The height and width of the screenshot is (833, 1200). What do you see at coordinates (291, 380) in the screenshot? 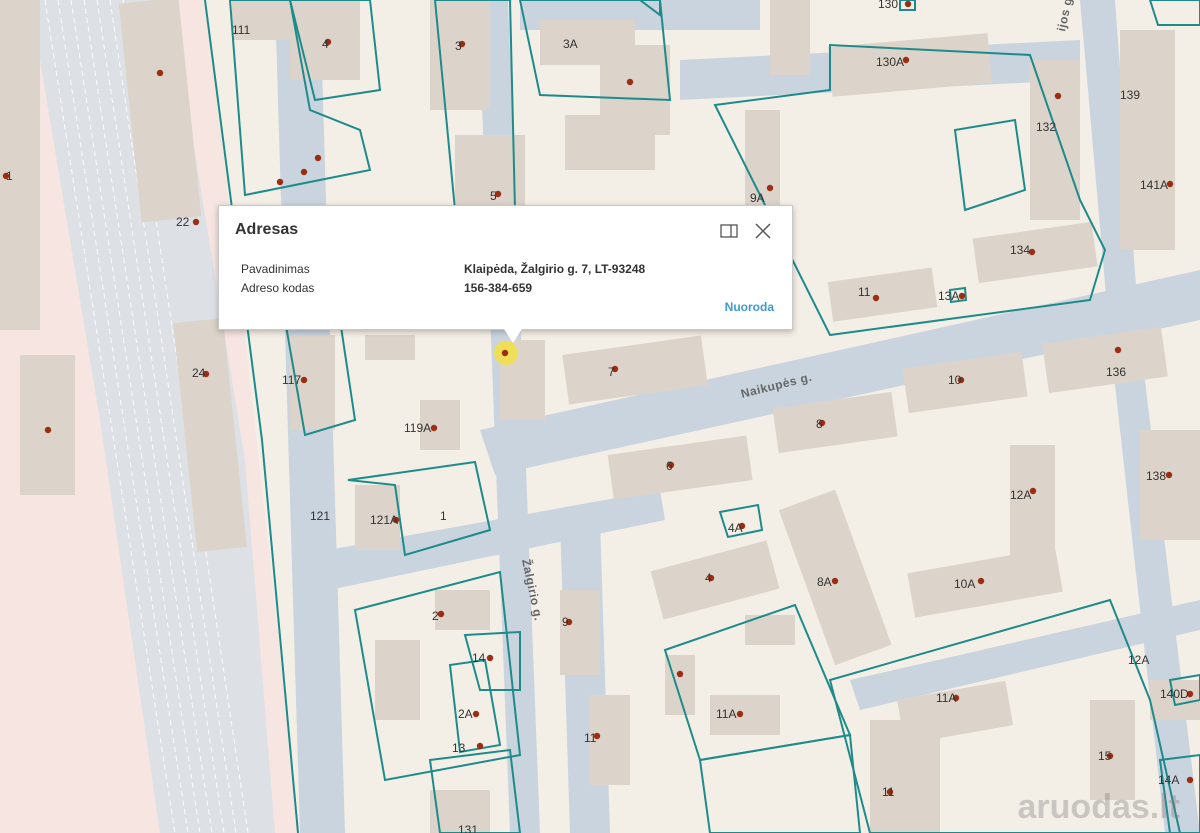
I see `house-number-label: 117` at bounding box center [291, 380].